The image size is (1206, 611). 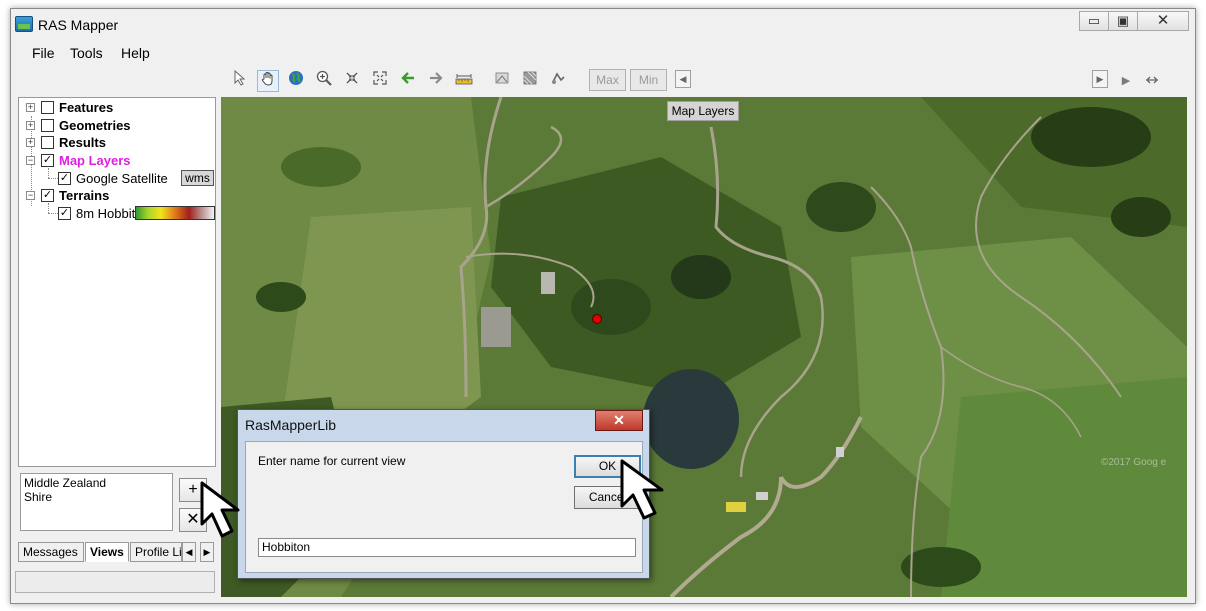 What do you see at coordinates (1163, 21) in the screenshot?
I see `close-button: ✕` at bounding box center [1163, 21].